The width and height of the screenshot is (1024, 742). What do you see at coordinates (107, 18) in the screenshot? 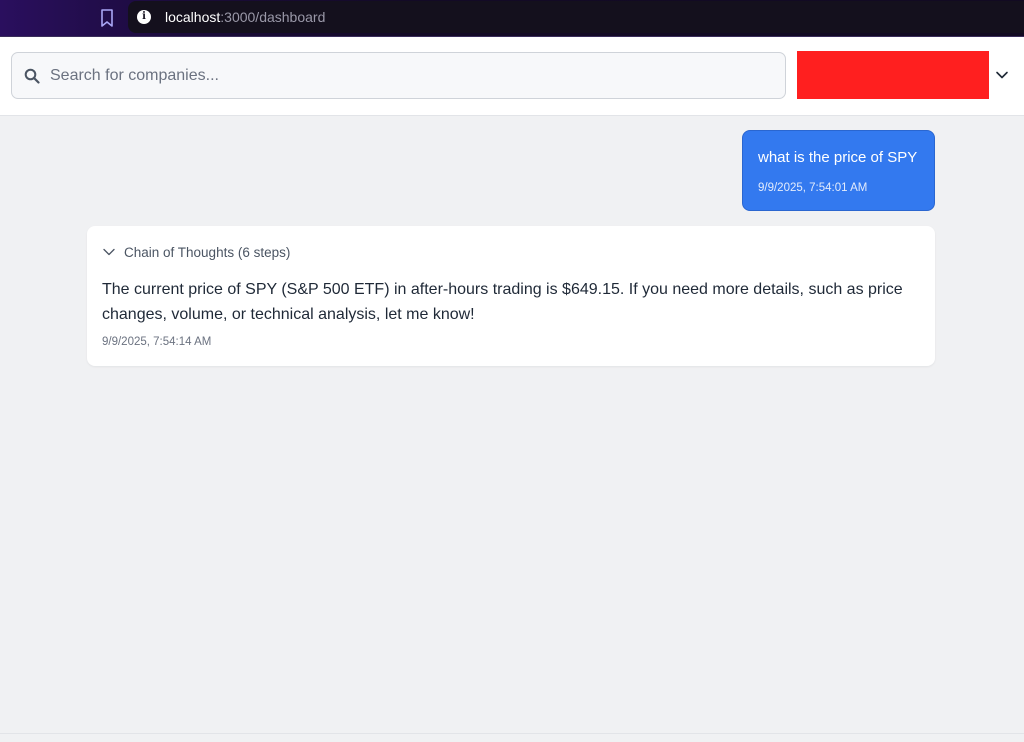
I see `bookmark-icon` at bounding box center [107, 18].